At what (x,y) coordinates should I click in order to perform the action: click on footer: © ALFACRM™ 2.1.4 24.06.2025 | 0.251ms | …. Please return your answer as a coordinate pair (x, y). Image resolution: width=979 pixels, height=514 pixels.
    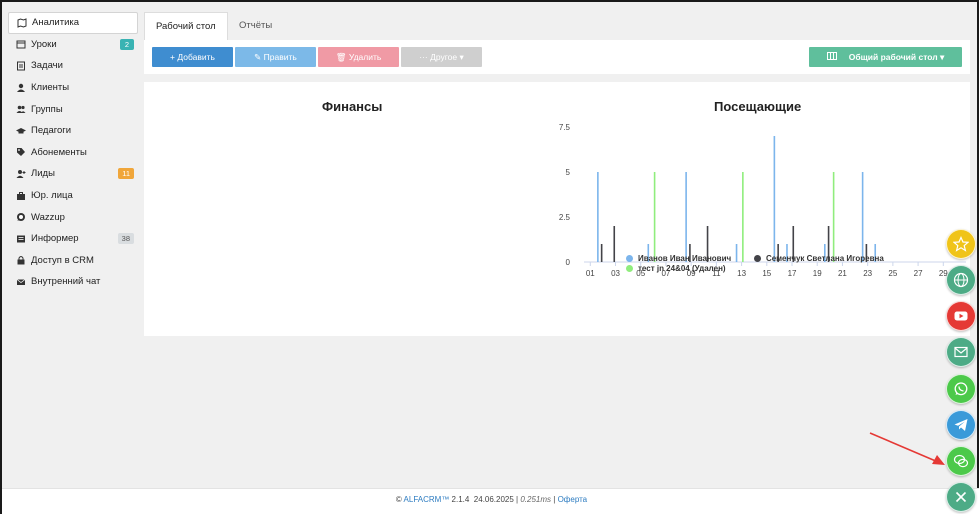
    Looking at the image, I should click on (490, 501).